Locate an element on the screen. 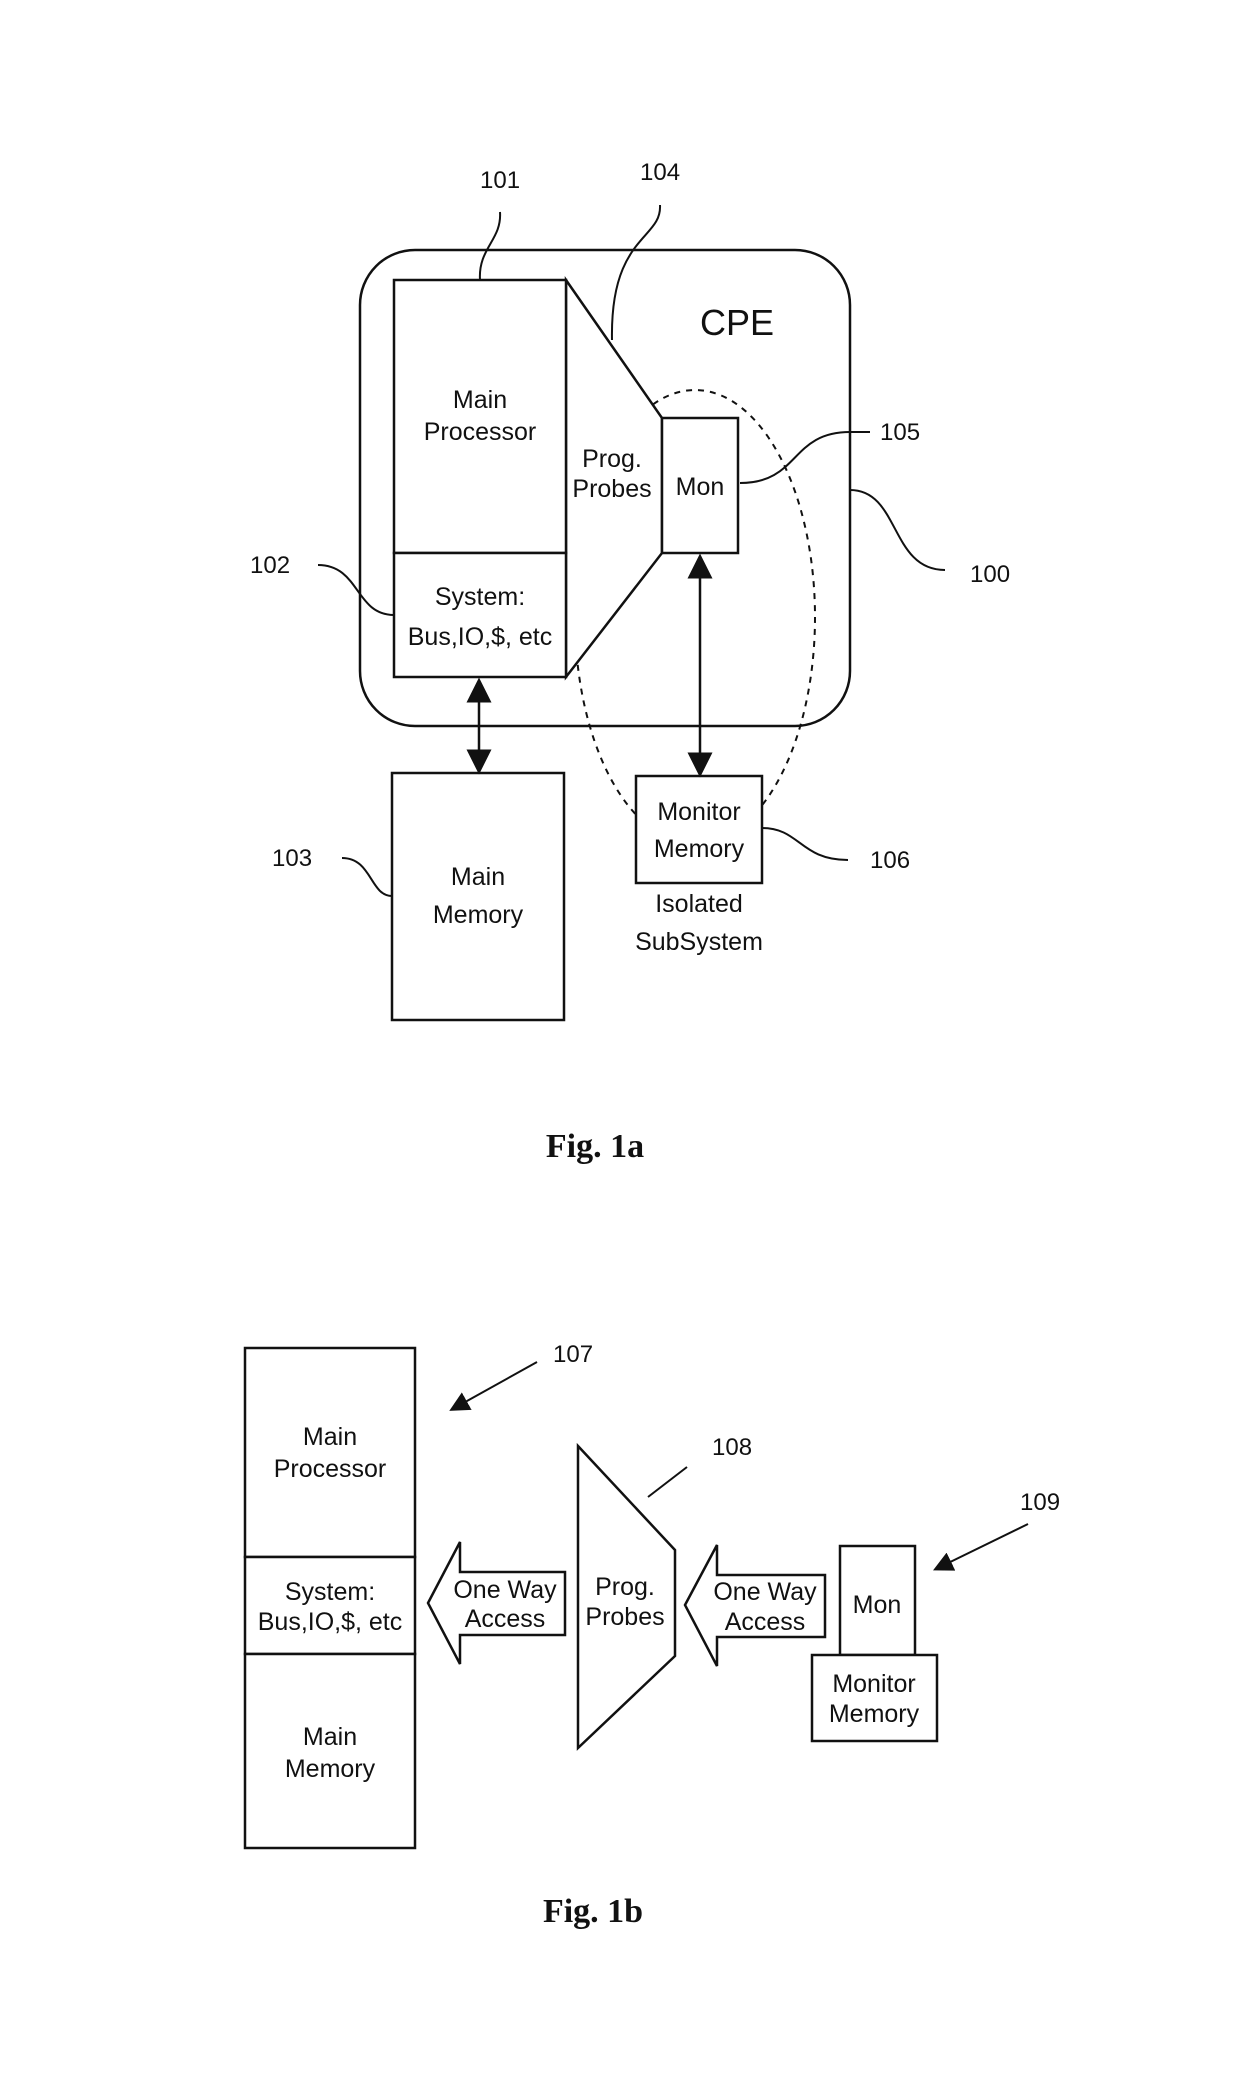  mon-1b-label: Mon is located at coordinates (877, 1605).